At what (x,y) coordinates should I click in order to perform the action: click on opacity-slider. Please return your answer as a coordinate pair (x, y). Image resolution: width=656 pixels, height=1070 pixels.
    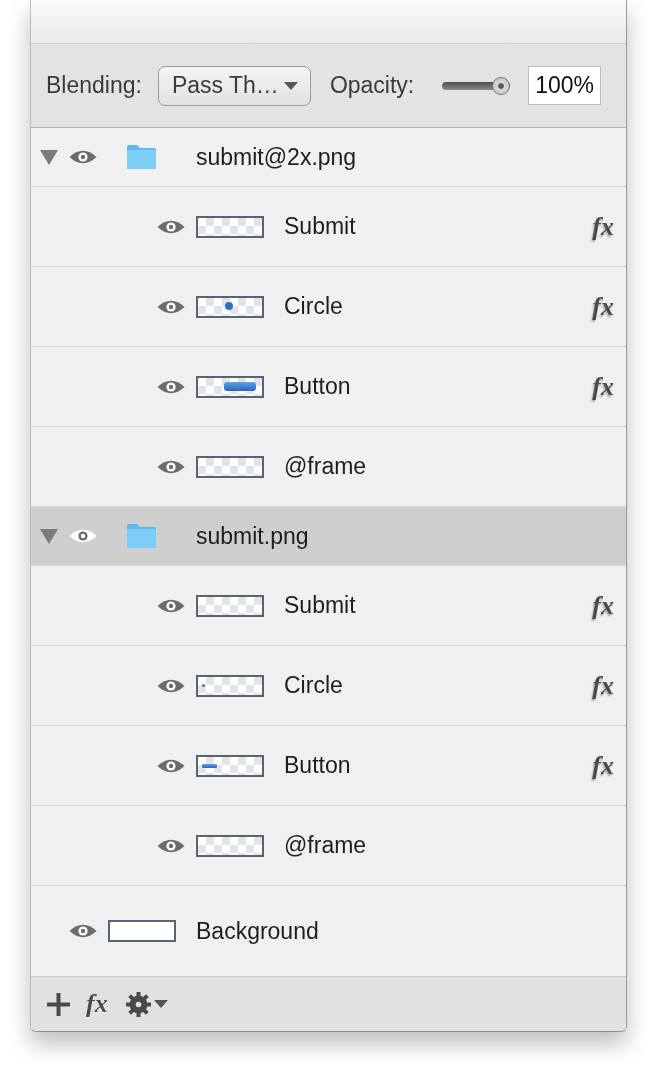
    Looking at the image, I should click on (476, 85).